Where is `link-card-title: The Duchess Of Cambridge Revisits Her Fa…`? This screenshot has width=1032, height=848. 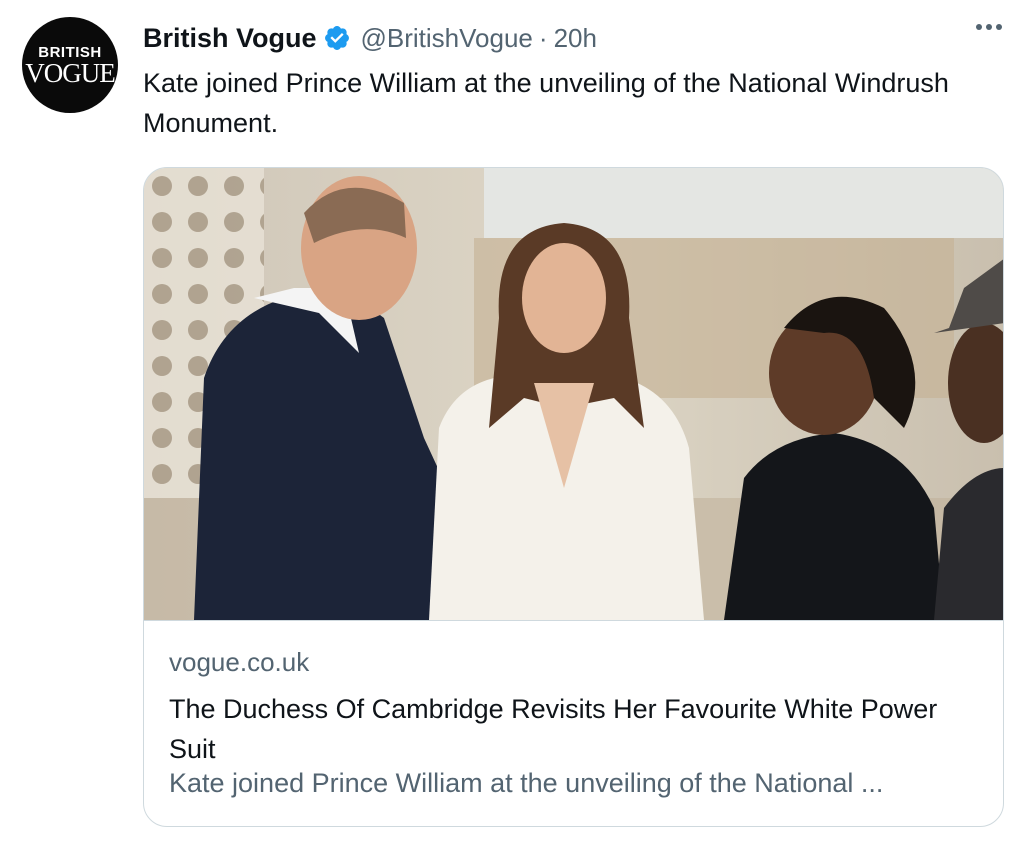
link-card-title: The Duchess Of Cambridge Revisits Her Fa… is located at coordinates (553, 729).